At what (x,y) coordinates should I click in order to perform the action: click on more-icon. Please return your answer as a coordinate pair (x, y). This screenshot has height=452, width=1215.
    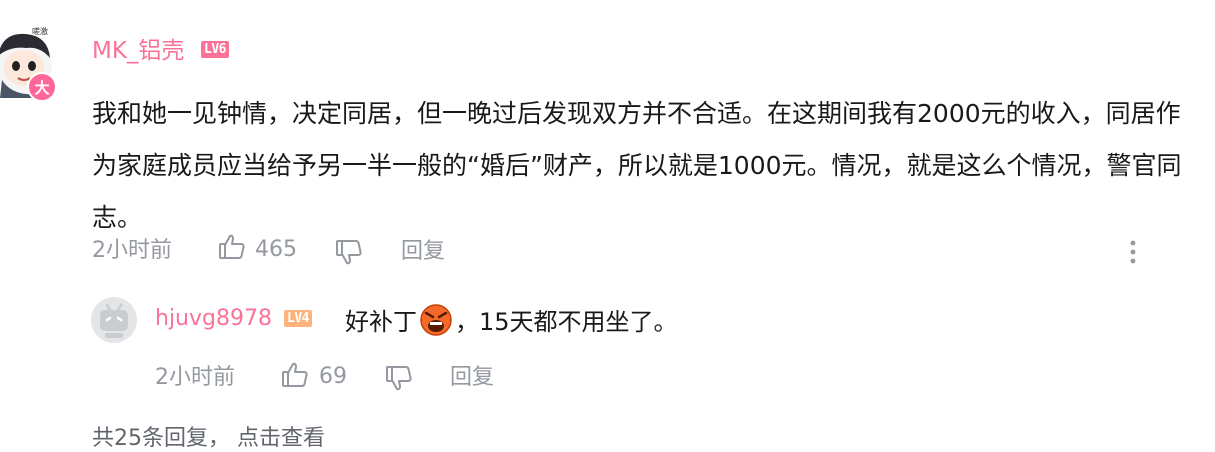
    Looking at the image, I should click on (1133, 253).